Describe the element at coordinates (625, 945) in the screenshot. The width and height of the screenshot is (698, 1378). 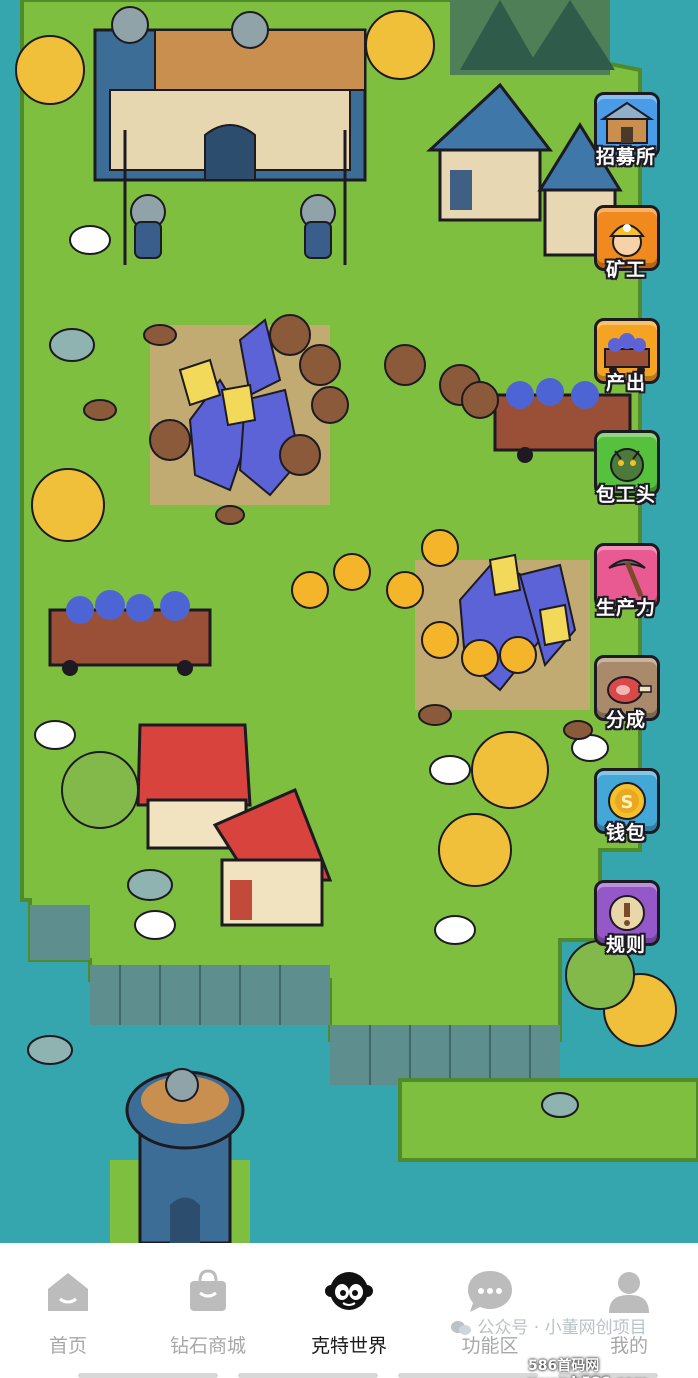
I see `side-button-label: 规则` at that location.